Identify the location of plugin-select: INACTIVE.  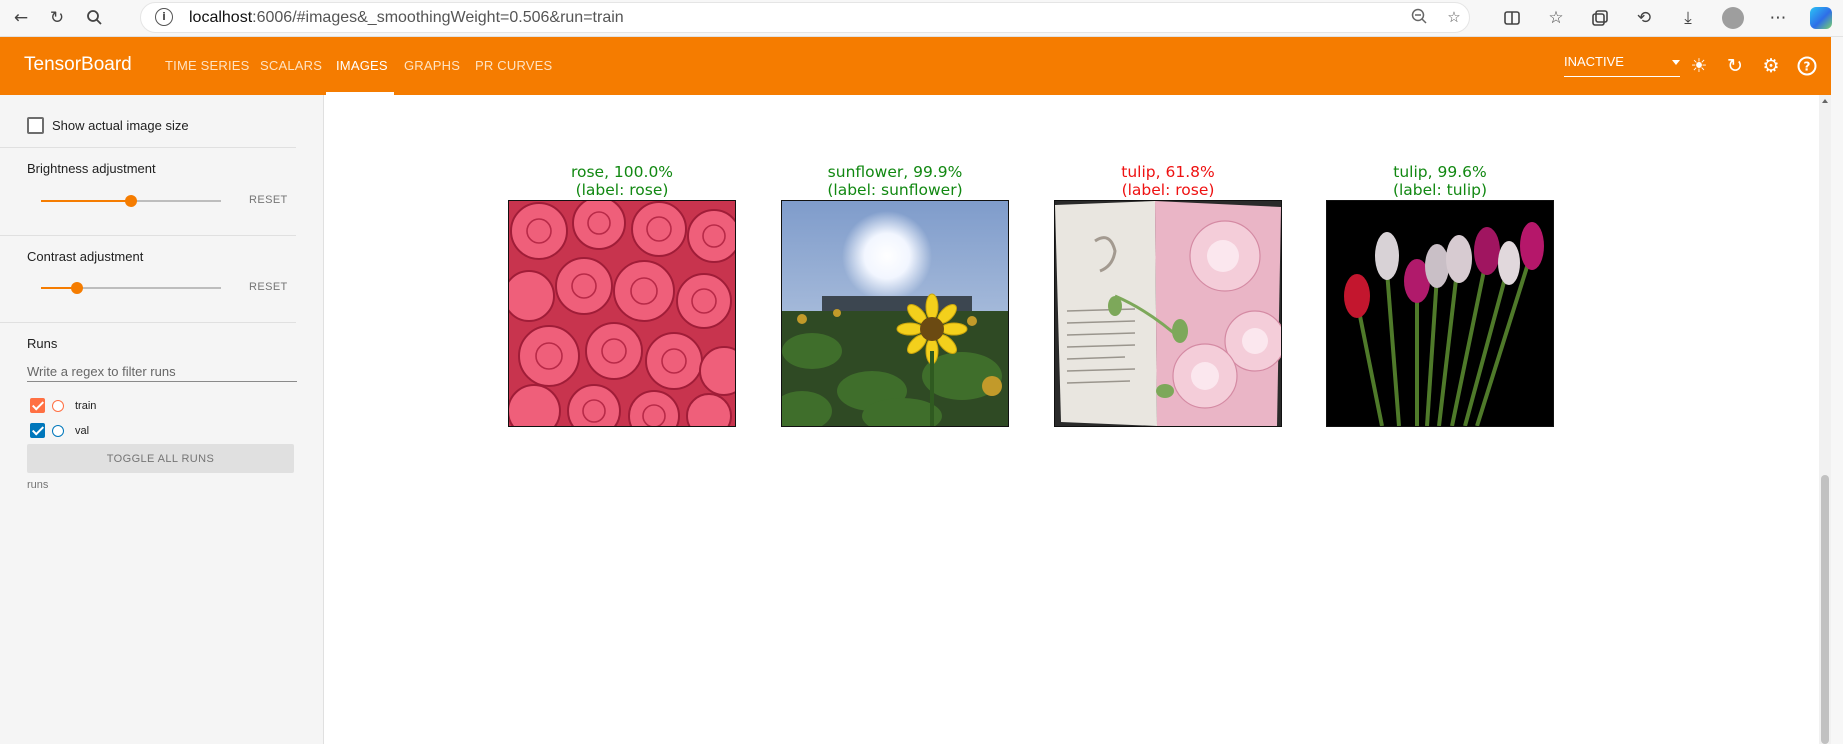
(1622, 65).